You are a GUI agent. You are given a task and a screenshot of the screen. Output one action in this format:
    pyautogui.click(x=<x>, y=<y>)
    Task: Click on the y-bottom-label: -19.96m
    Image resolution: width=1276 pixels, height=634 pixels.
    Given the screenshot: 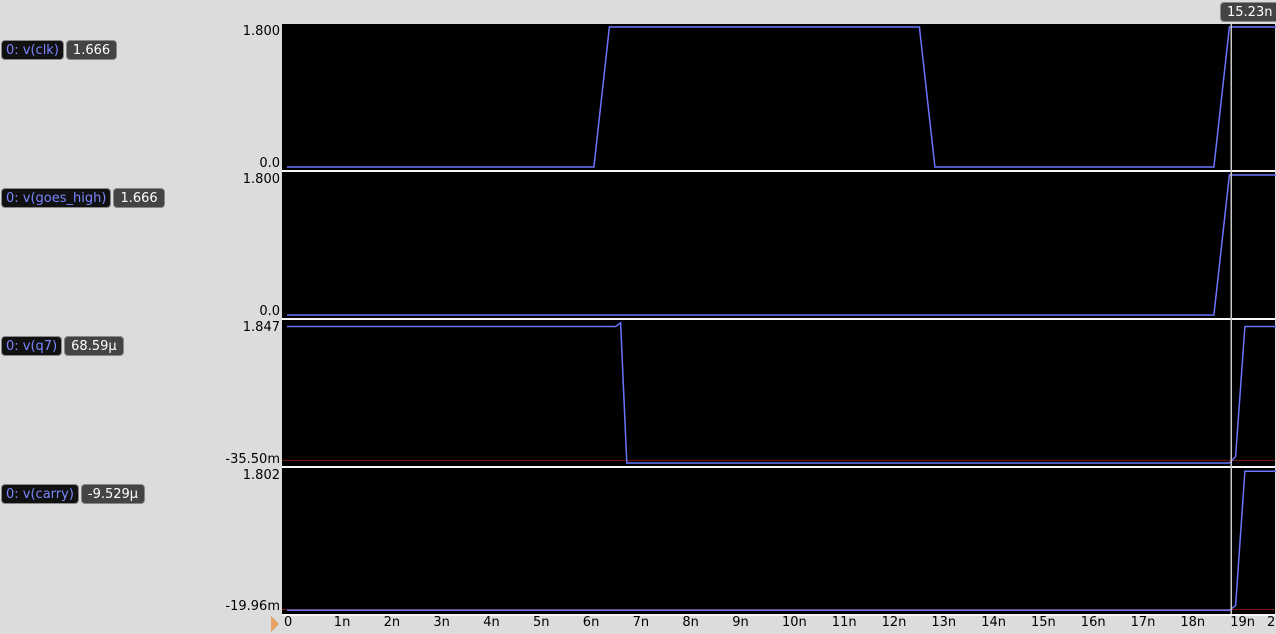 What is the action you would take?
    pyautogui.click(x=252, y=606)
    